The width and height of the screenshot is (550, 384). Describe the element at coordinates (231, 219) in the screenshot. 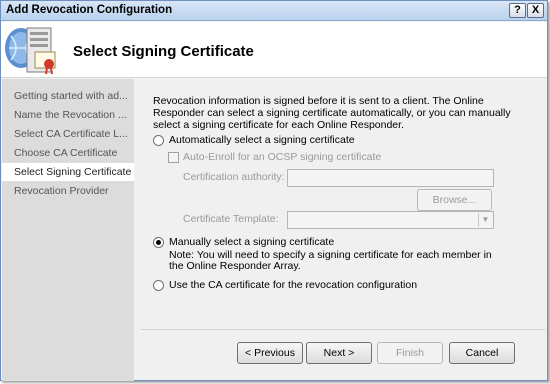

I see `certificate-template-label: Certificate Template:` at that location.